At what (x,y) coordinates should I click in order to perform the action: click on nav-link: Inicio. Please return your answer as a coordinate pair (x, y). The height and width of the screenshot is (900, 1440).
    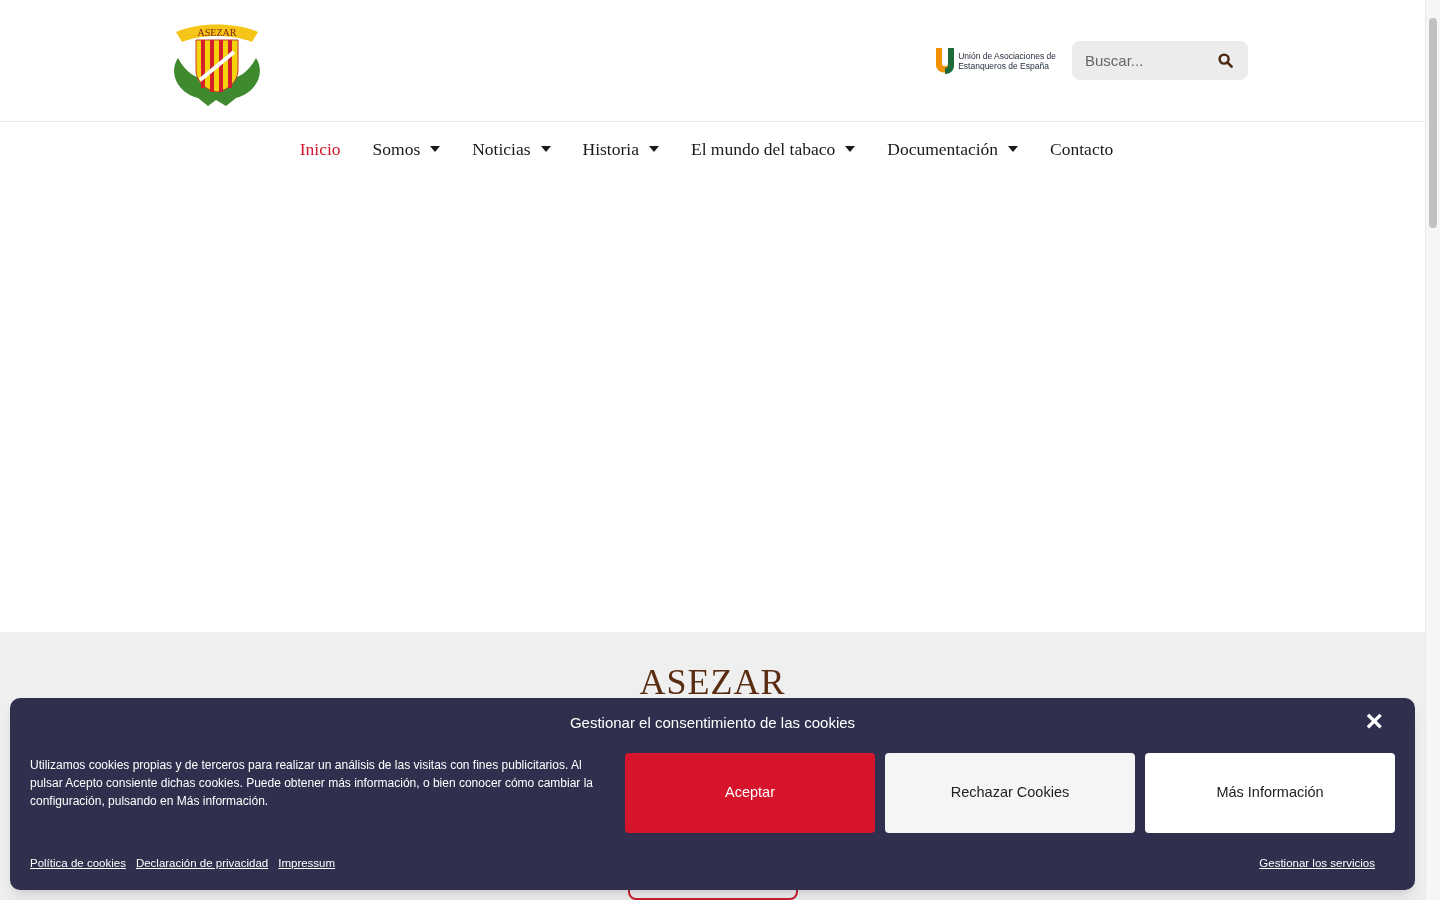
    Looking at the image, I should click on (320, 149).